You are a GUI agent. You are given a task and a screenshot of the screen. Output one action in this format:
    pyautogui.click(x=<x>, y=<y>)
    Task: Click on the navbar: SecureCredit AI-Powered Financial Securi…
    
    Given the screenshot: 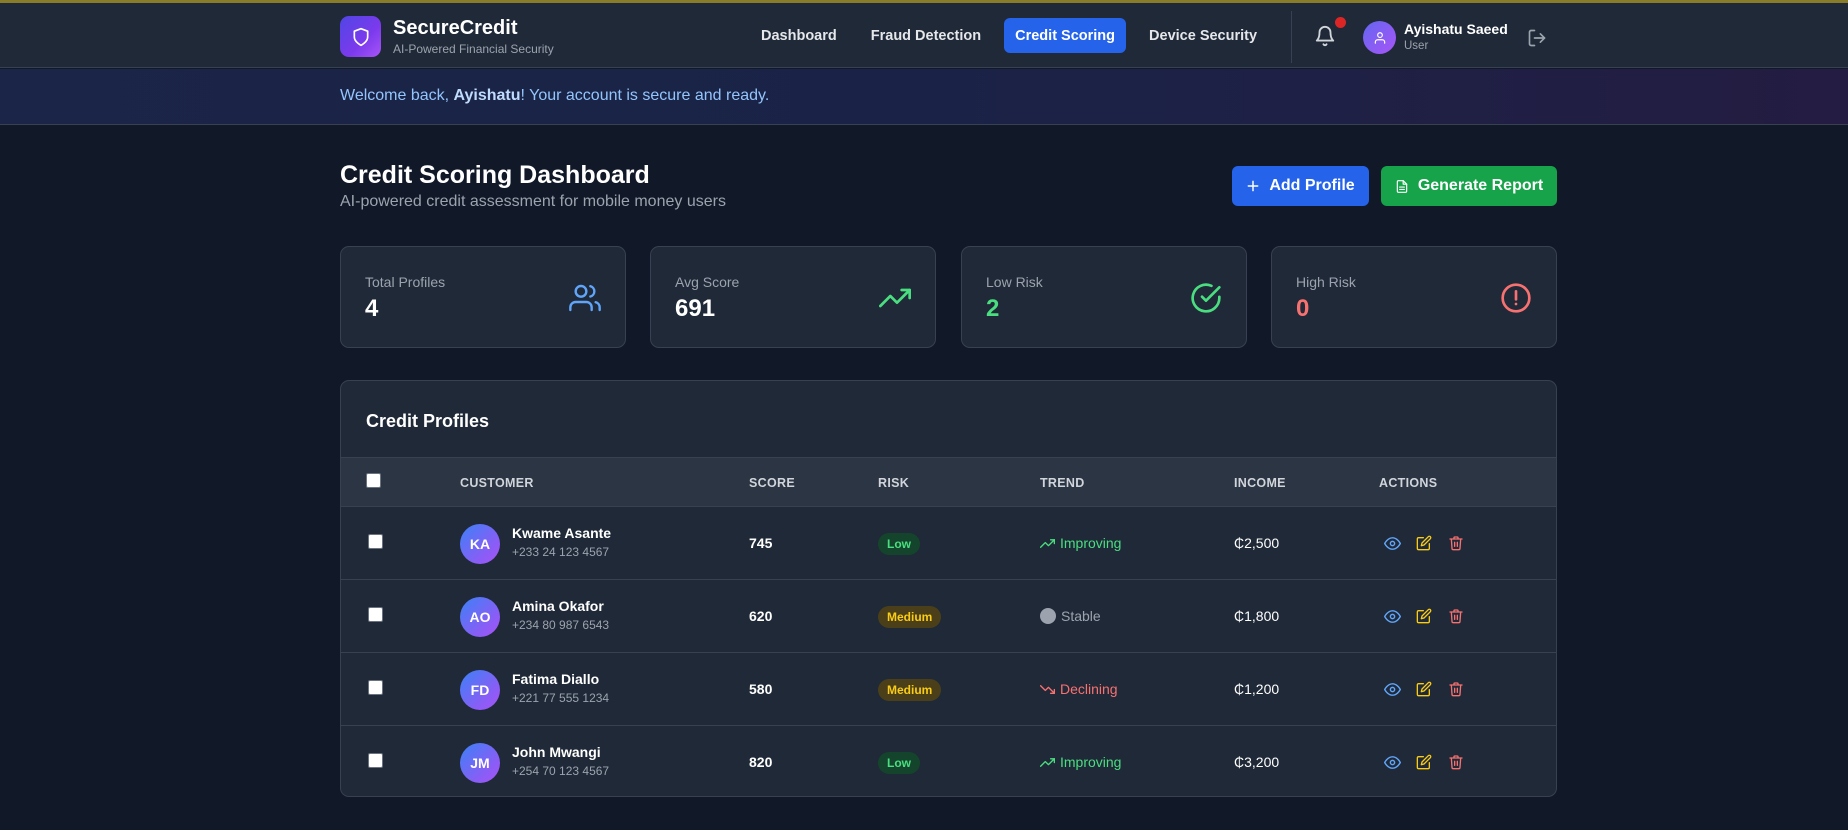 What is the action you would take?
    pyautogui.click(x=924, y=35)
    